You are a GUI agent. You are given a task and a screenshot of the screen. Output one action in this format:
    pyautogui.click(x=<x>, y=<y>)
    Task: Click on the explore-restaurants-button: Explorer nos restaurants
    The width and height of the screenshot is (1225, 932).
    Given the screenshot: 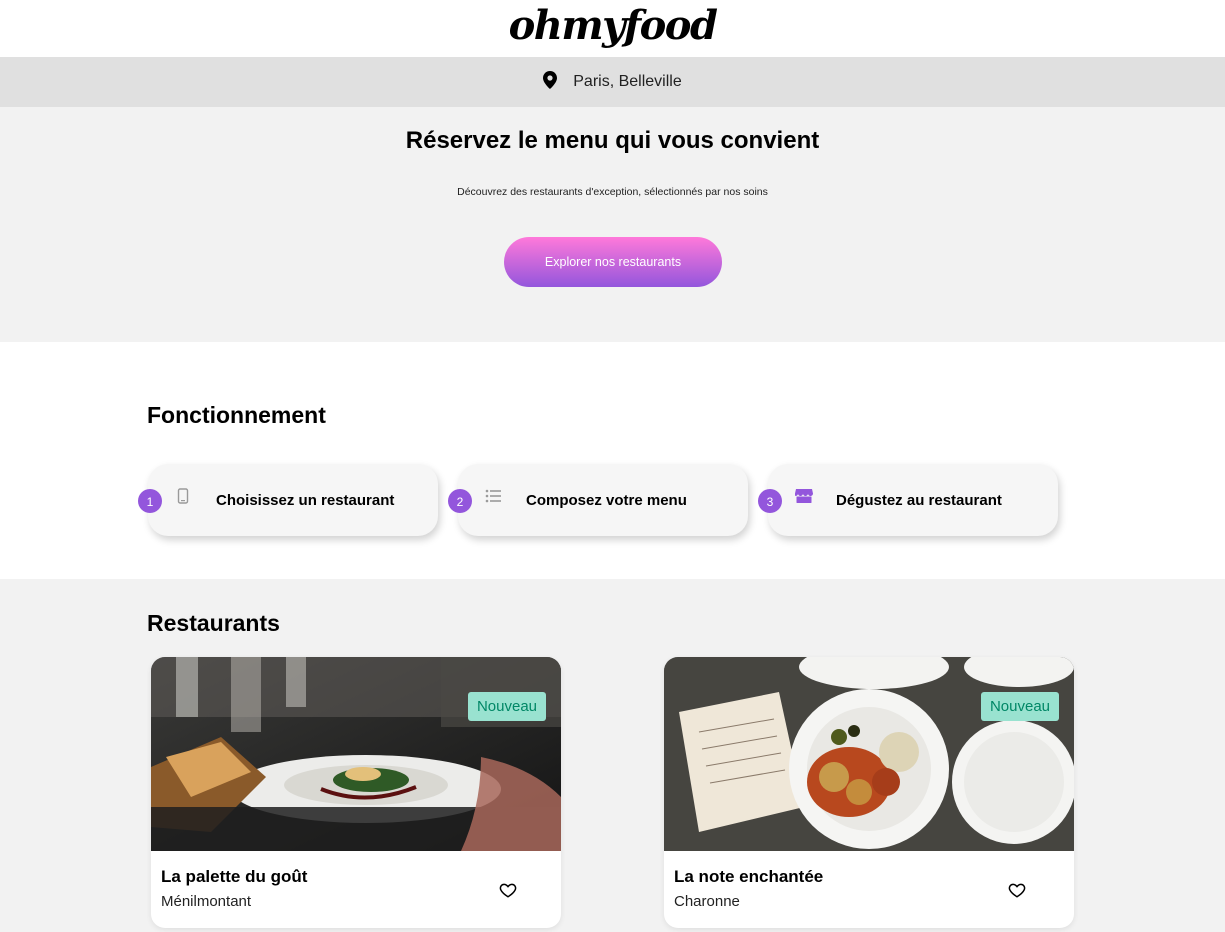 What is the action you would take?
    pyautogui.click(x=613, y=262)
    